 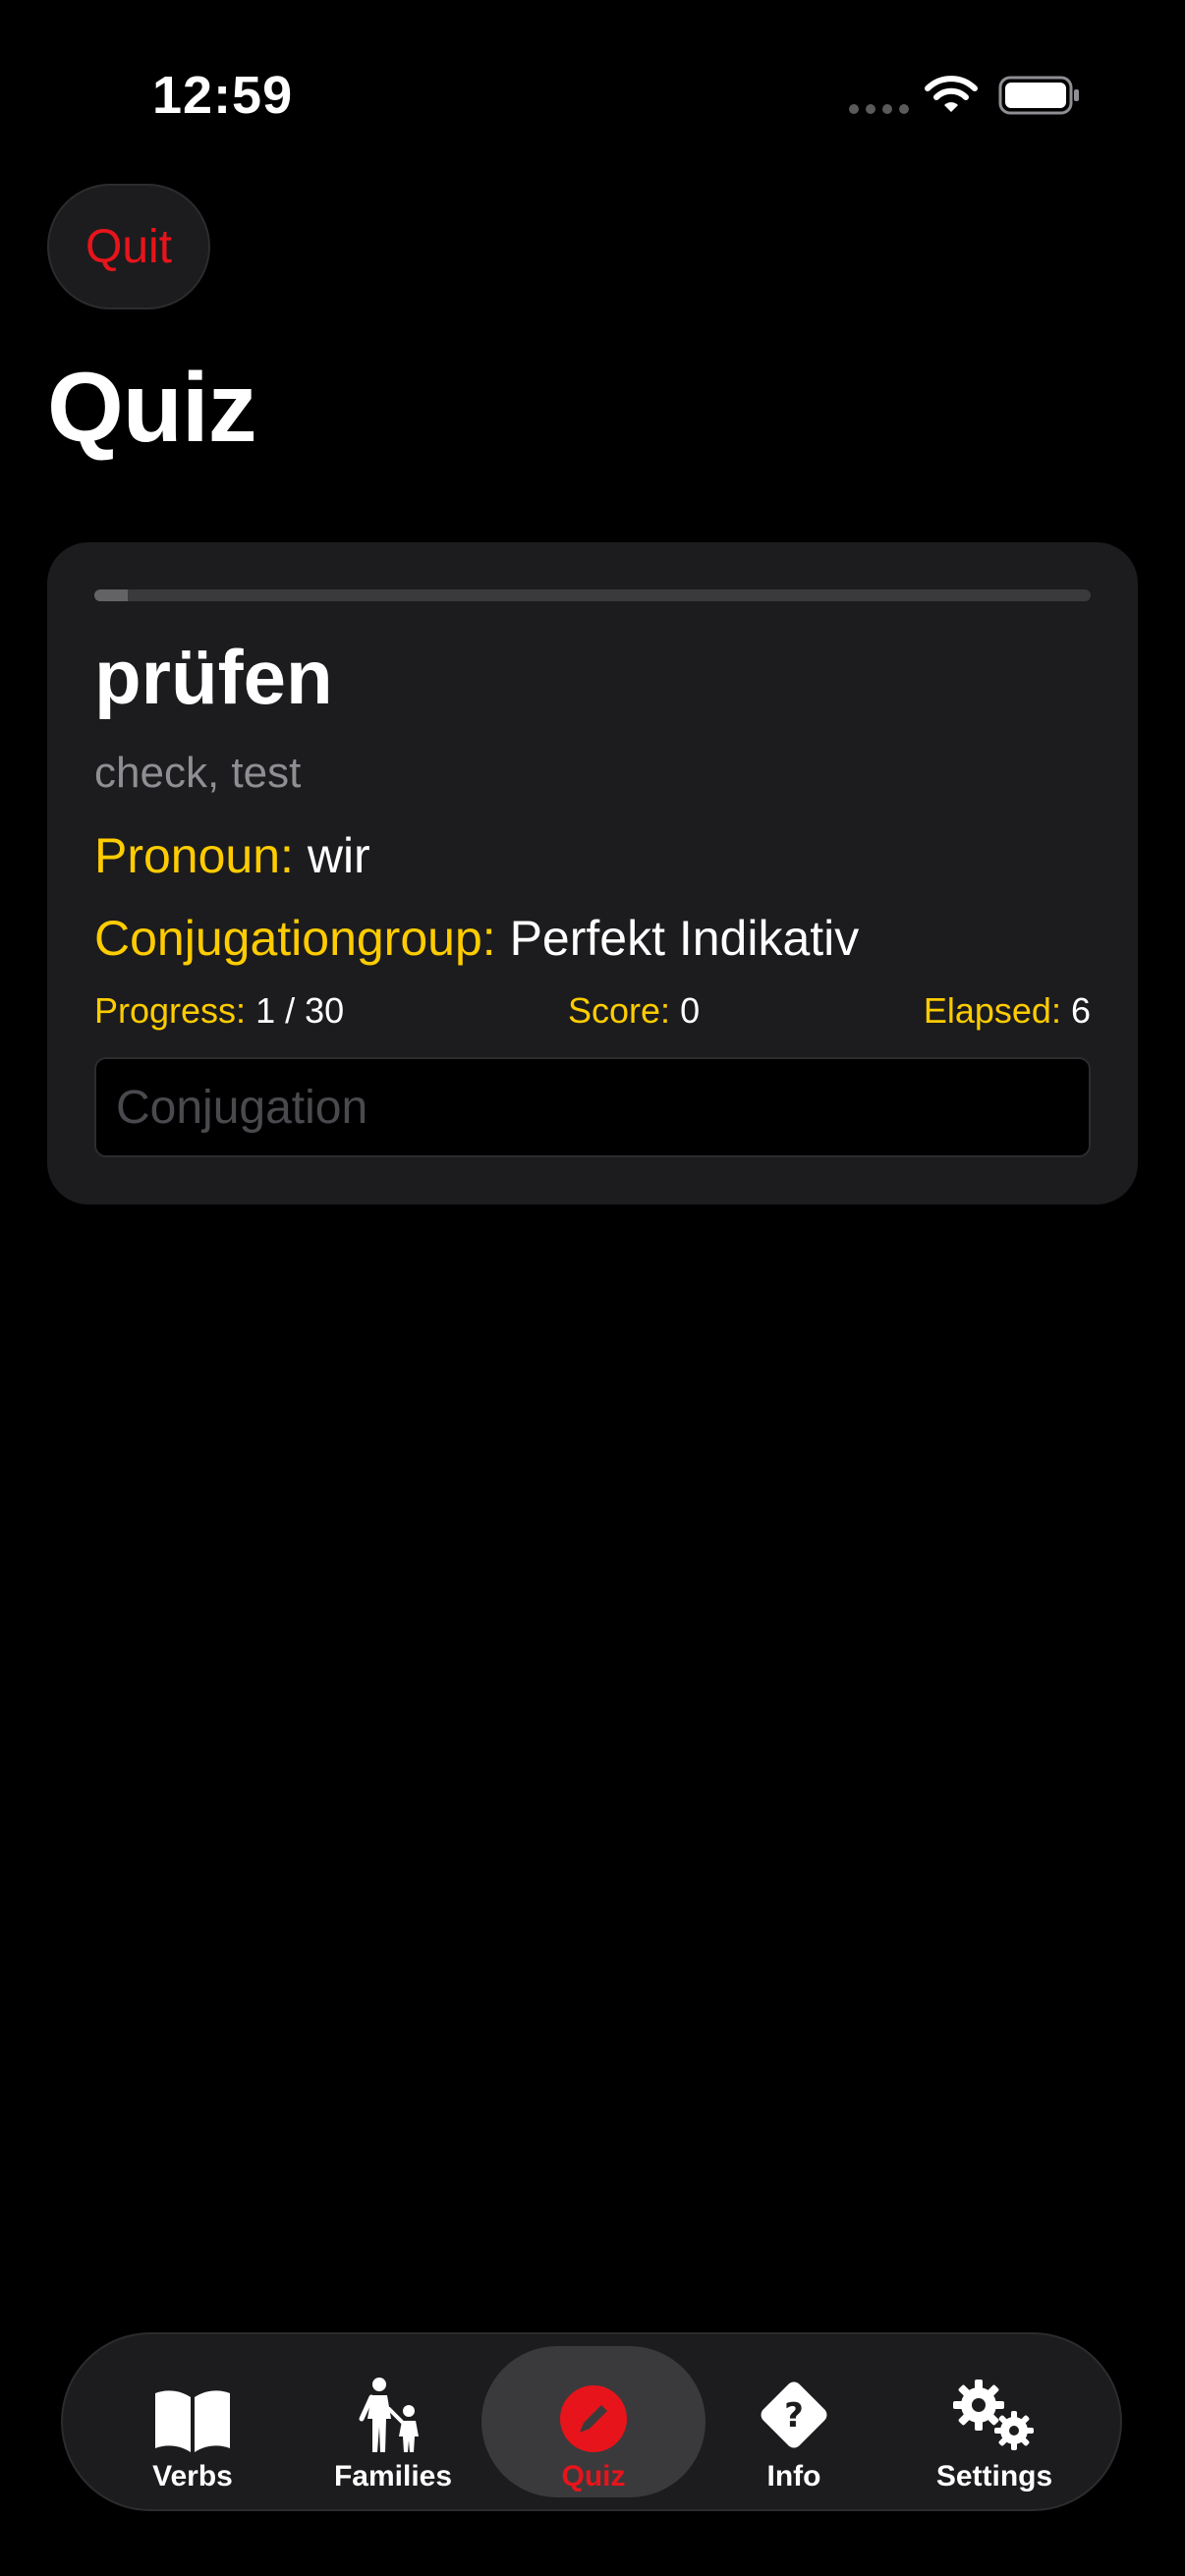 I want to click on score-stat: Score: 0, so click(x=634, y=1011).